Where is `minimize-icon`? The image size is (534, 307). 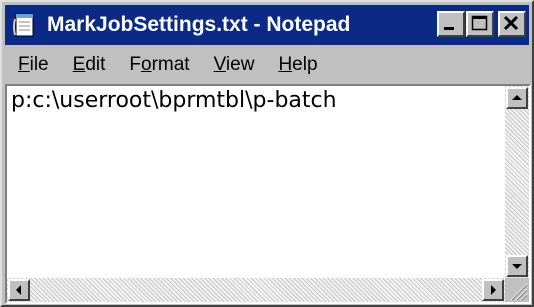 minimize-icon is located at coordinates (449, 28).